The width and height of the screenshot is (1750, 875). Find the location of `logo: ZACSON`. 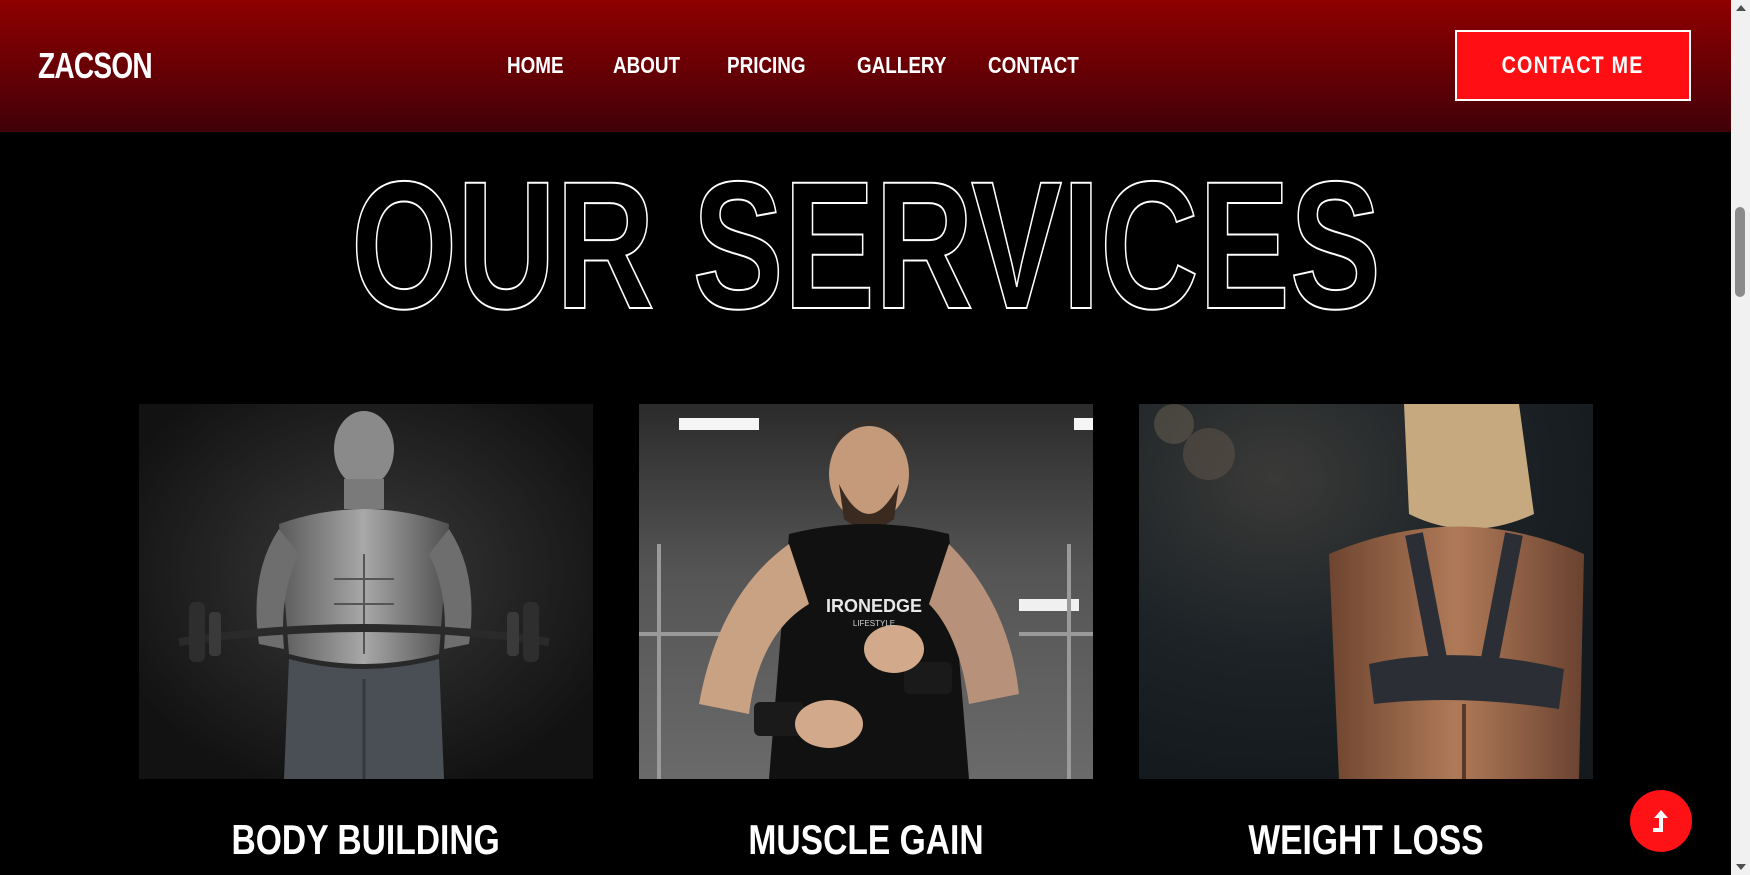

logo: ZACSON is located at coordinates (95, 66).